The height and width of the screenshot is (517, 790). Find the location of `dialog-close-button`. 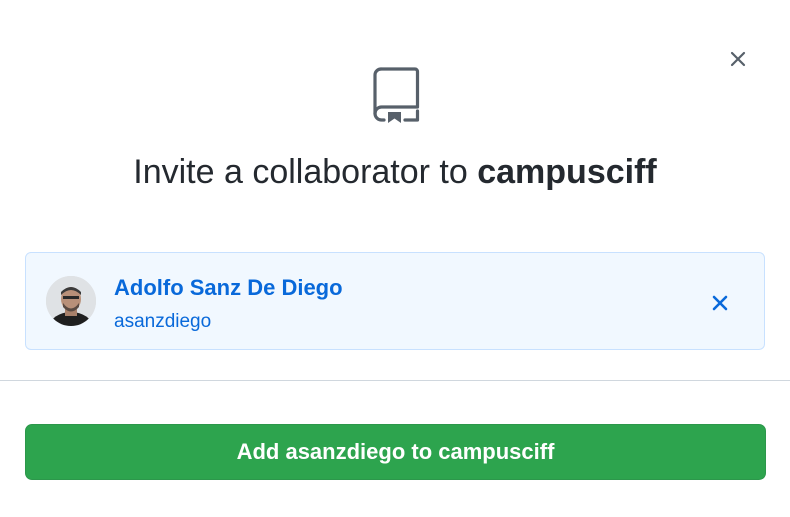

dialog-close-button is located at coordinates (738, 59).